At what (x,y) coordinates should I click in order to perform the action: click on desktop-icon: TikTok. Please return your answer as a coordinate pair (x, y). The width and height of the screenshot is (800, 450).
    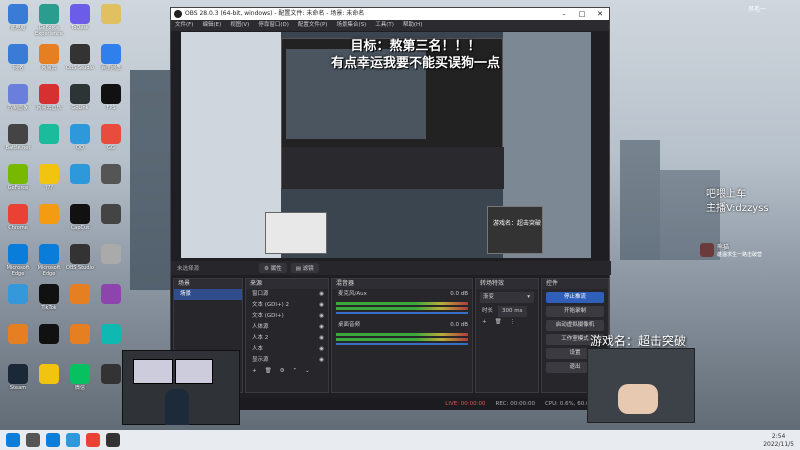
    Looking at the image, I should click on (49, 300).